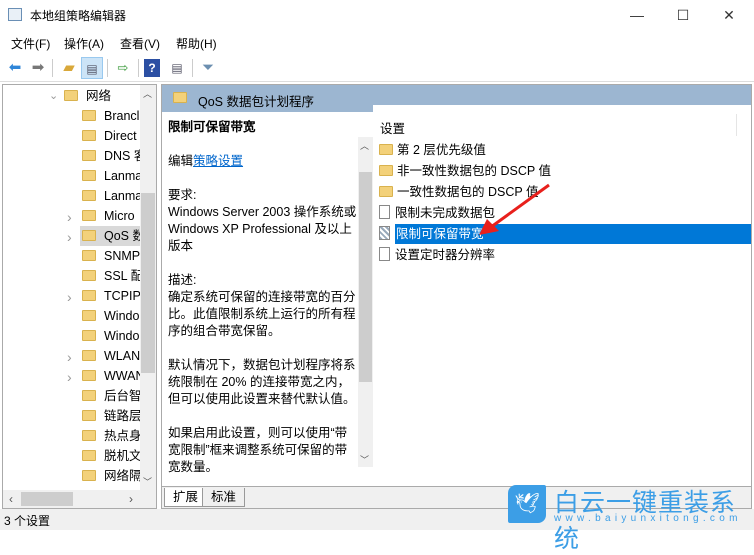 The height and width of the screenshot is (555, 754). I want to click on tree-item-label: 链路层, so click(123, 416).